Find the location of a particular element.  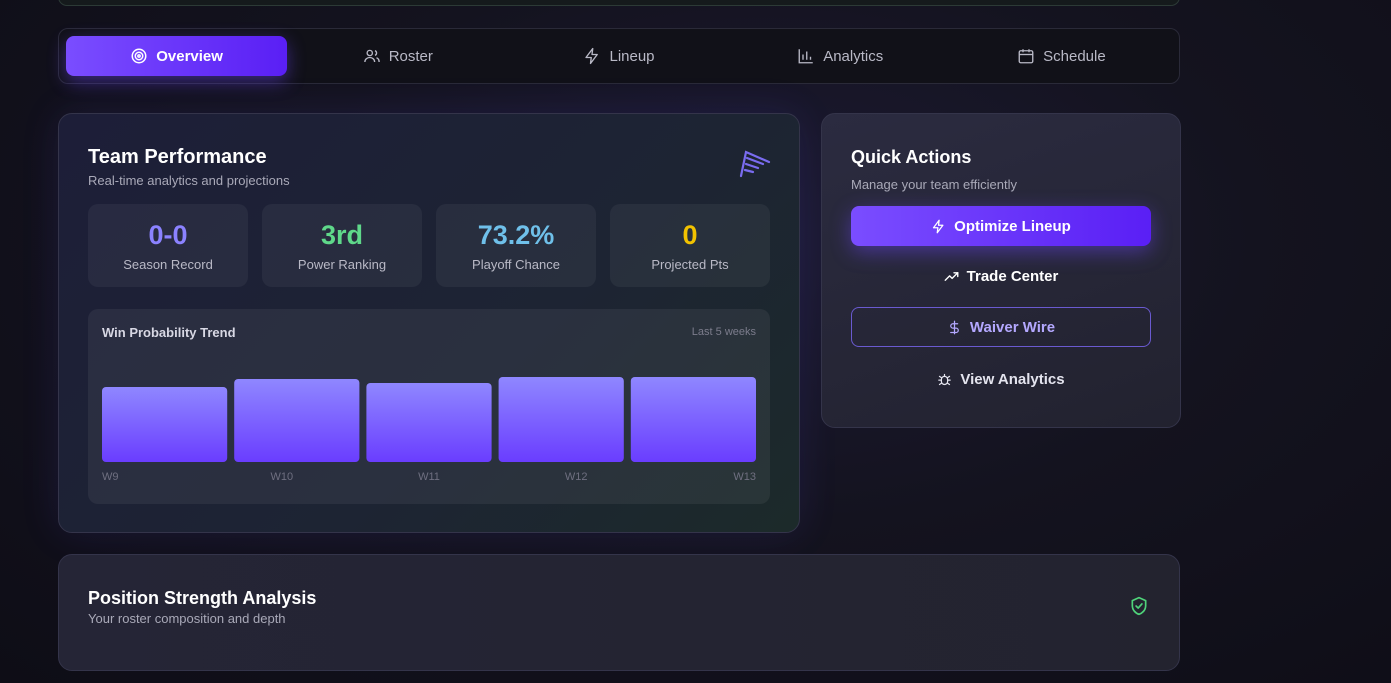

tab-schedule: Schedule is located at coordinates (1061, 56).